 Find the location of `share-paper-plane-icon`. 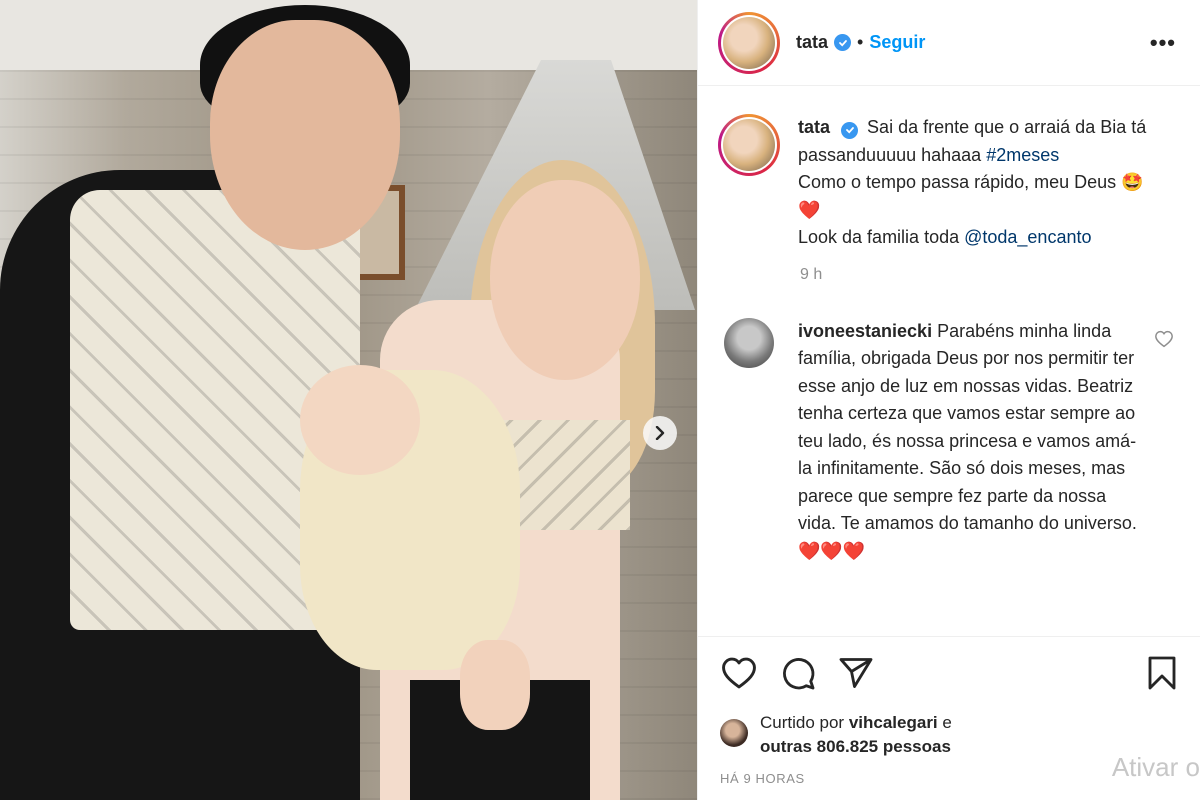

share-paper-plane-icon is located at coordinates (856, 673).